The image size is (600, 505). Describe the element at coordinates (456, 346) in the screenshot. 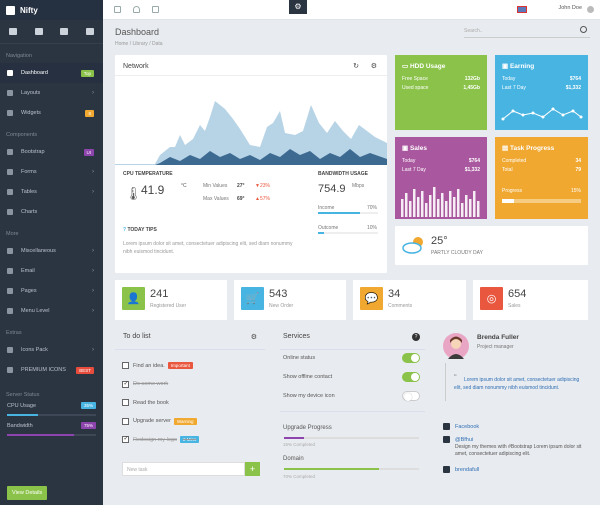

I see `profile-avatar` at that location.